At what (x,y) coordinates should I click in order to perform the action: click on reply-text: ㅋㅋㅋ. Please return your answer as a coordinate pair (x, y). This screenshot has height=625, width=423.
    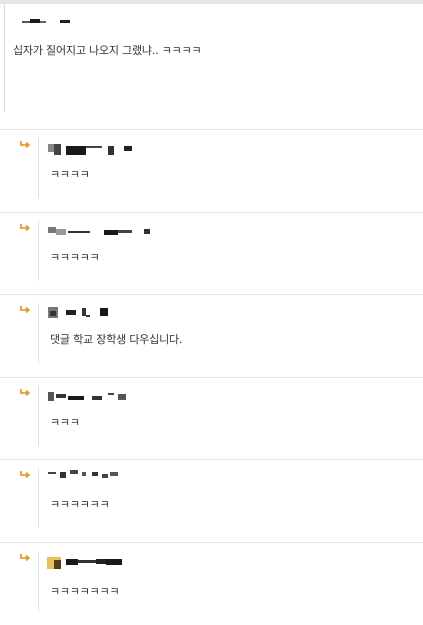
    Looking at the image, I should click on (65, 422).